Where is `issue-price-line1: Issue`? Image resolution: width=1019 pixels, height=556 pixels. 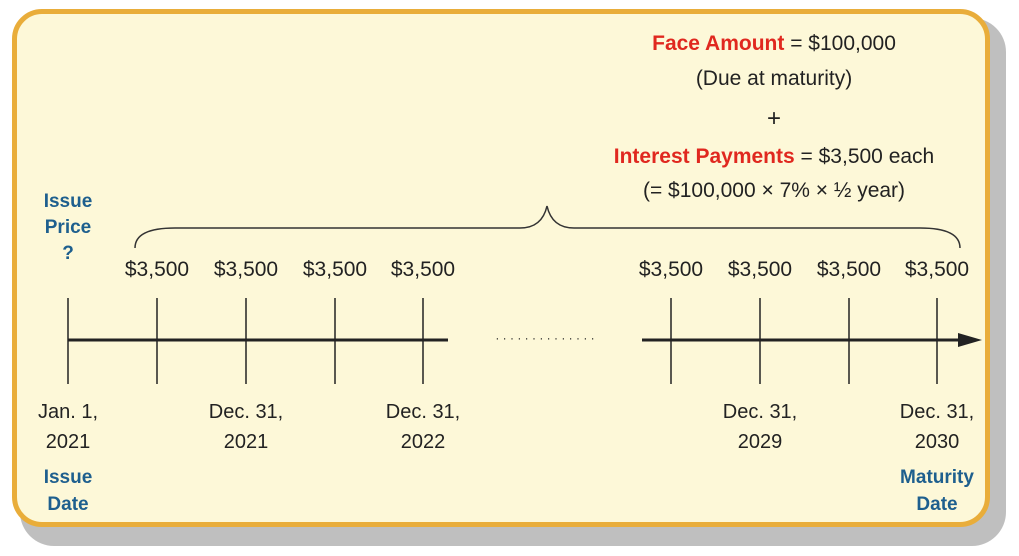 issue-price-line1: Issue is located at coordinates (68, 201).